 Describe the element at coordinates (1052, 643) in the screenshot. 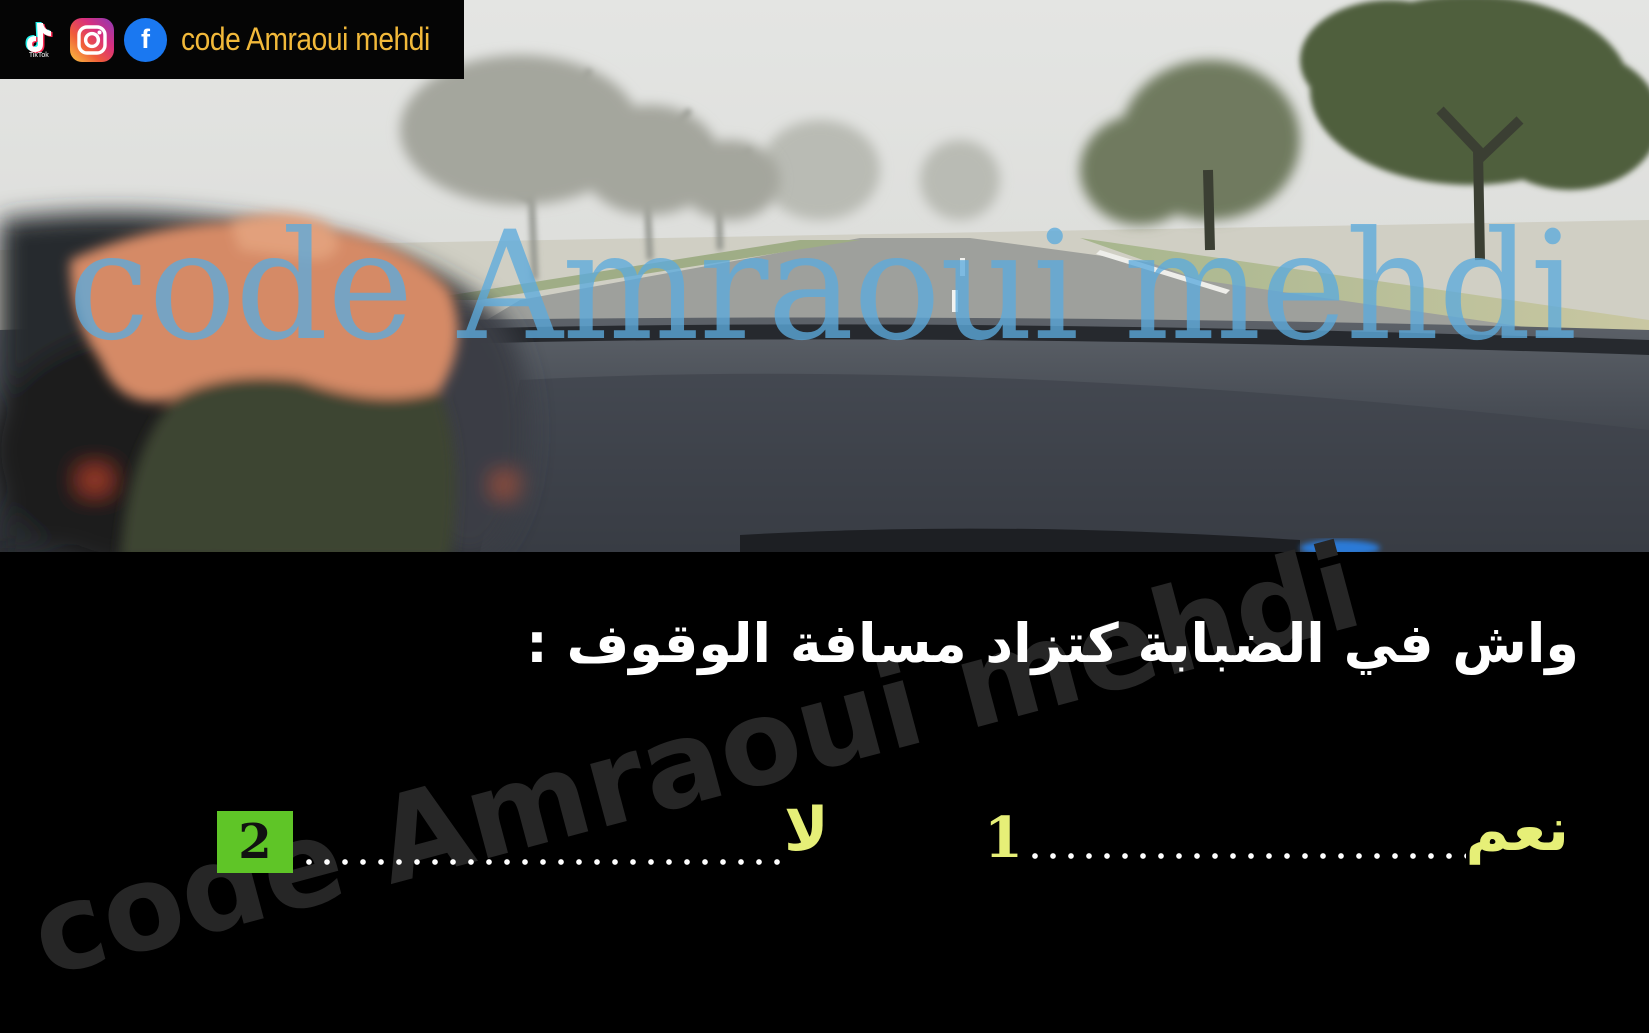

I see `question-text: واش في الضبابة كتزاد مسافة الوقوف :` at that location.